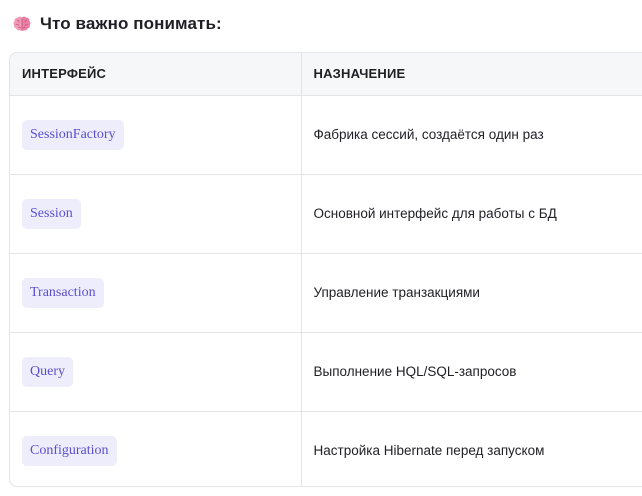  I want to click on heading-title: Что важно понимать:, so click(131, 23).